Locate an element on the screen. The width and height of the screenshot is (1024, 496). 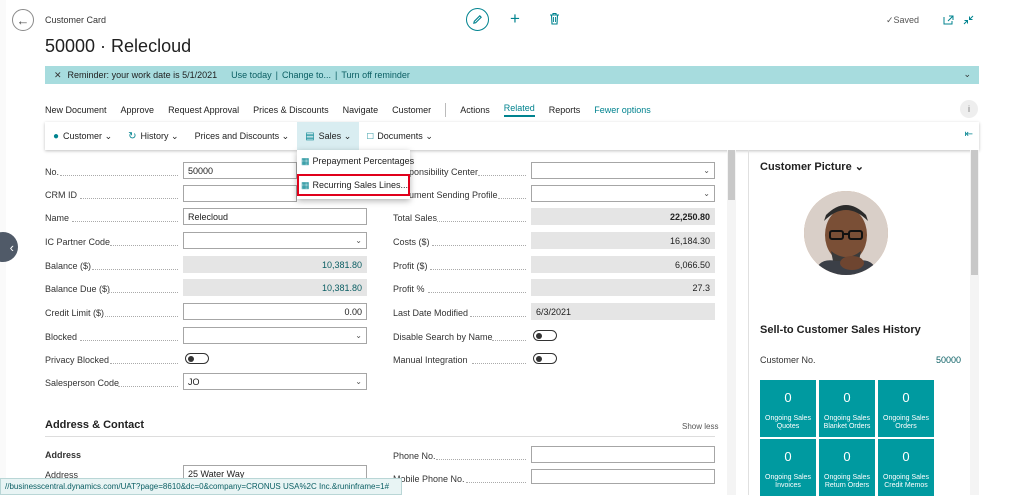
pencil-icon is located at coordinates (477, 19).